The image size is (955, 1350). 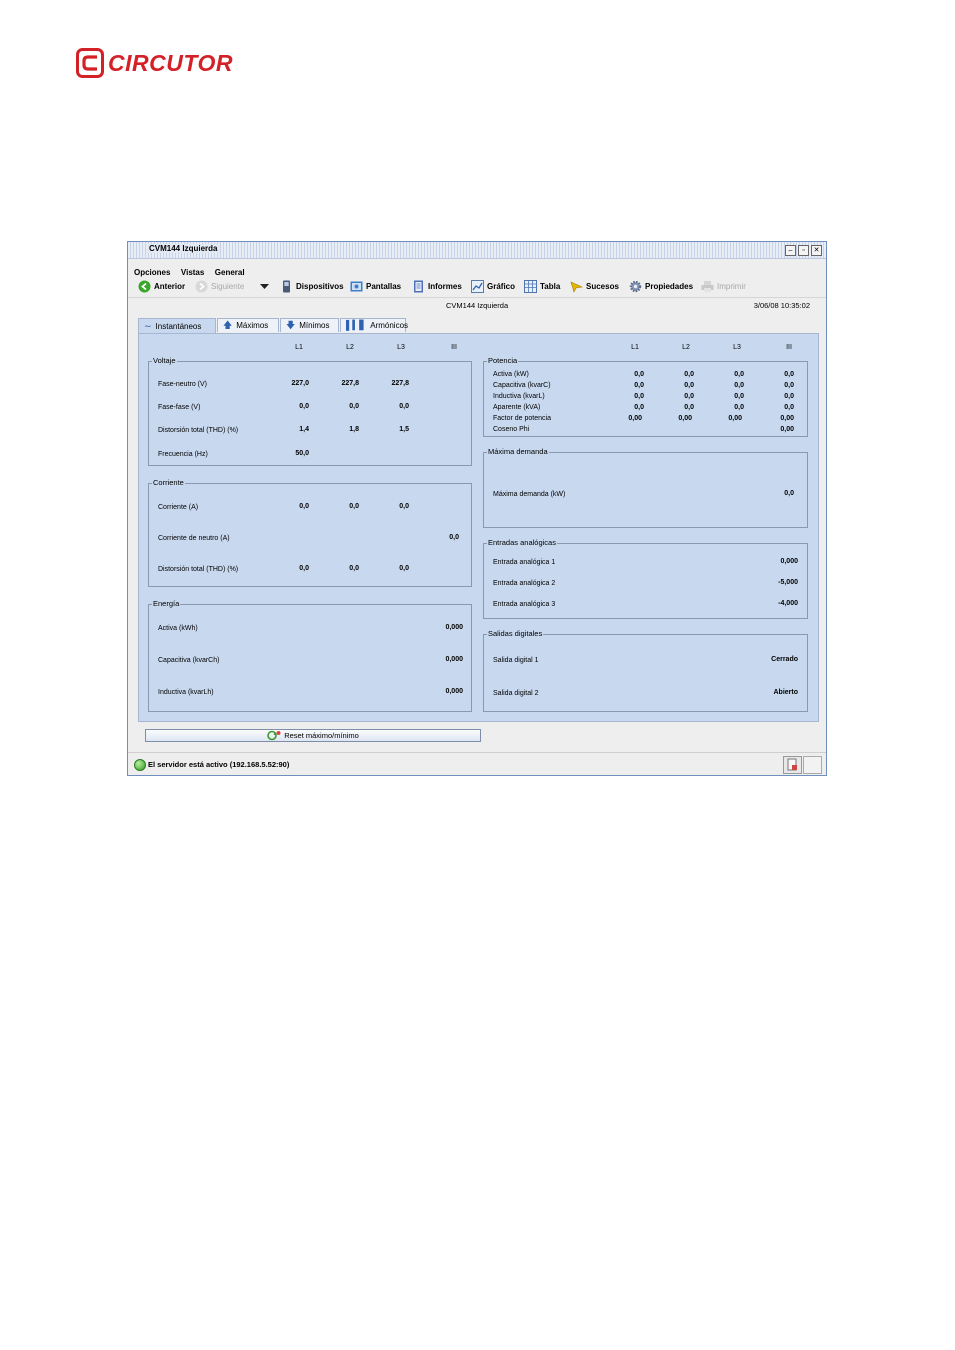 What do you see at coordinates (356, 286) in the screenshot?
I see `screen-icon` at bounding box center [356, 286].